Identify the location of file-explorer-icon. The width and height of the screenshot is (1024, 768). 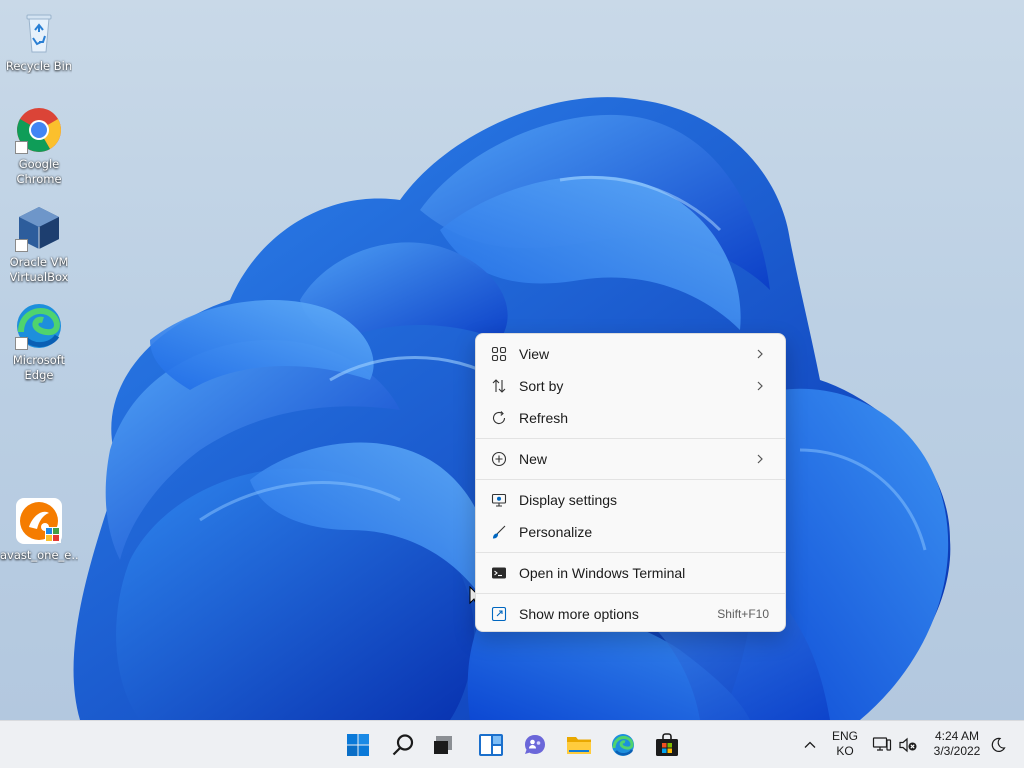
(579, 745).